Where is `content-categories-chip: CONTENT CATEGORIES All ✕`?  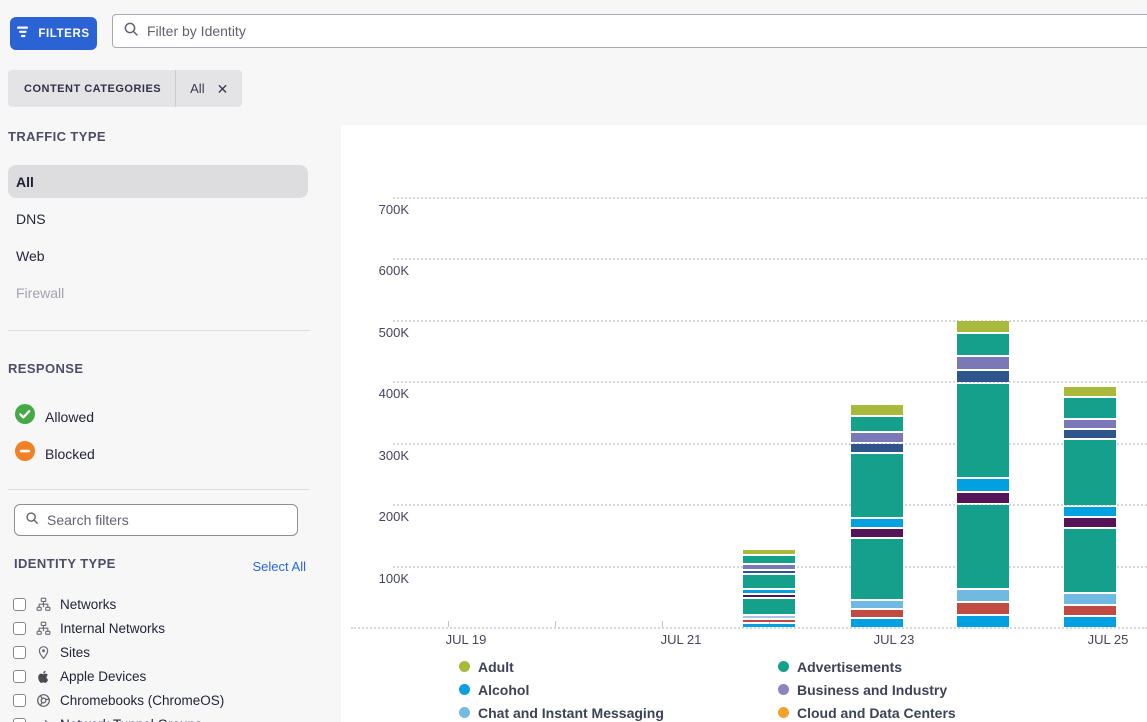
content-categories-chip: CONTENT CATEGORIES All ✕ is located at coordinates (125, 88).